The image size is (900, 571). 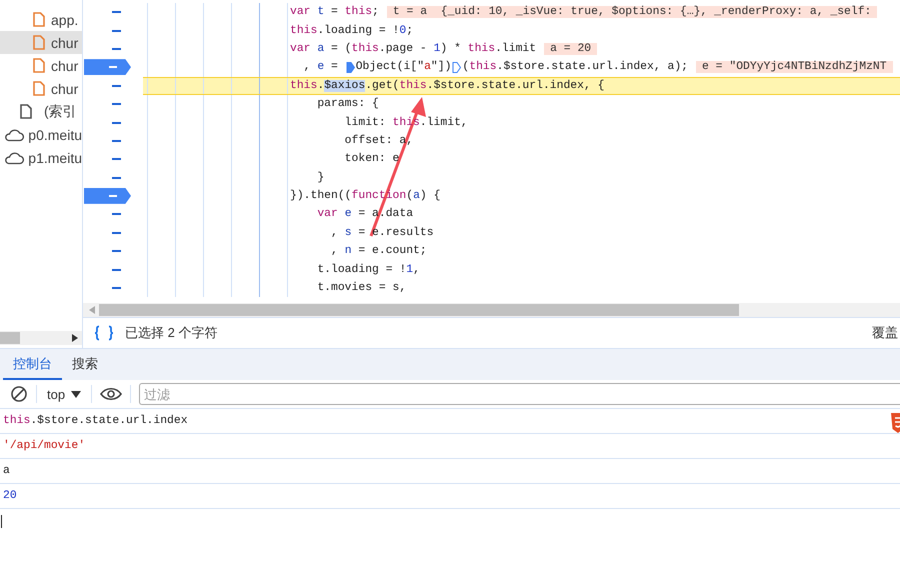 I want to click on console-entry: 20, so click(x=450, y=496).